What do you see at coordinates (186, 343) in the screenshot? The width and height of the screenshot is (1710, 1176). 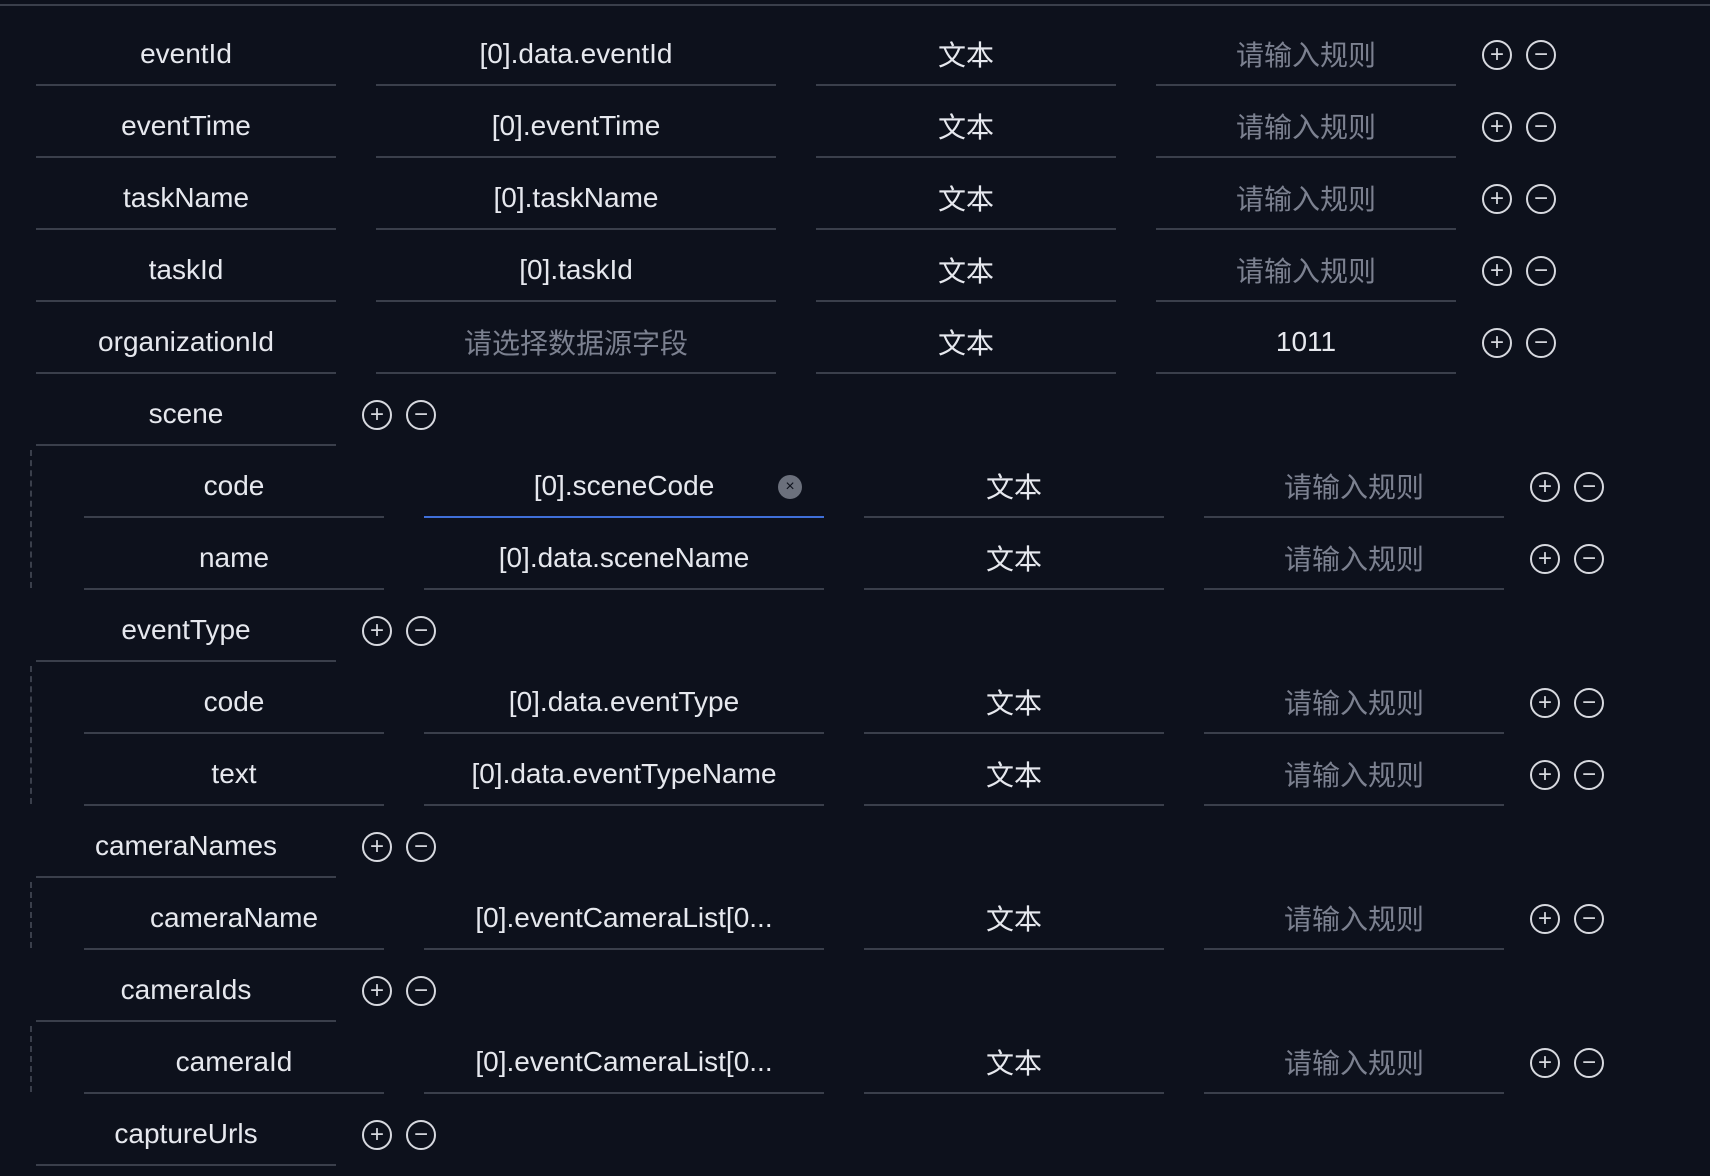 I see `key-field: organizationId` at bounding box center [186, 343].